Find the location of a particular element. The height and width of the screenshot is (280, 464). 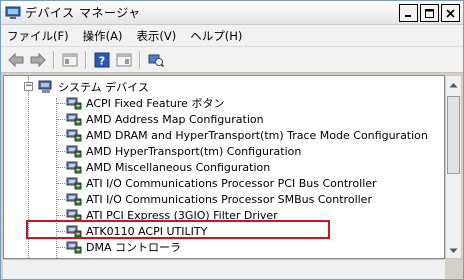

tree-device-item: AMD Miscellaneous Configuration is located at coordinates (168, 167).